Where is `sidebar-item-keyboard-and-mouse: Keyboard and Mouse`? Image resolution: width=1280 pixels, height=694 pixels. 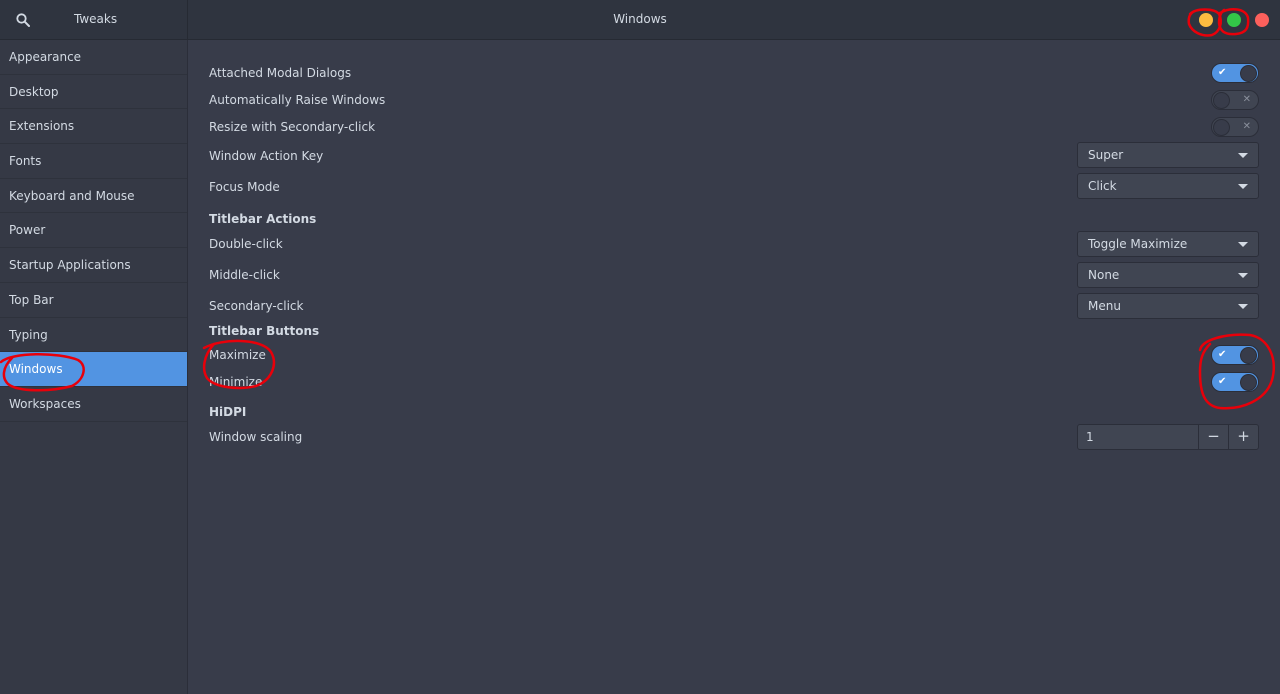 sidebar-item-keyboard-and-mouse: Keyboard and Mouse is located at coordinates (93, 196).